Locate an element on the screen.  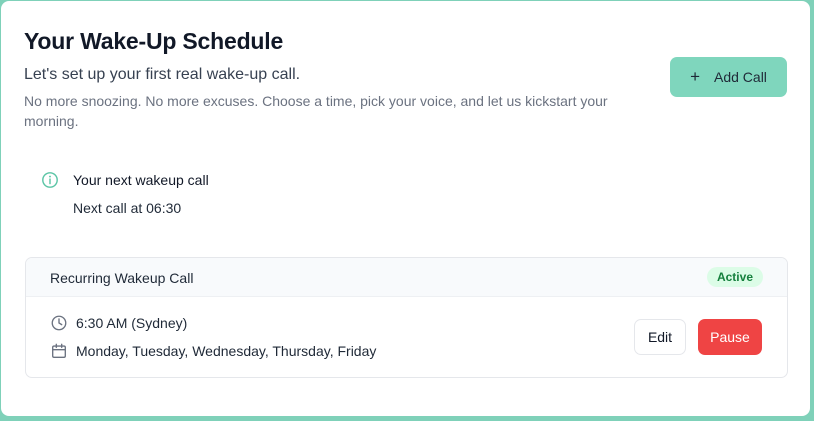
recurring-call-header: Recurring Wakeup Call Active is located at coordinates (406, 277).